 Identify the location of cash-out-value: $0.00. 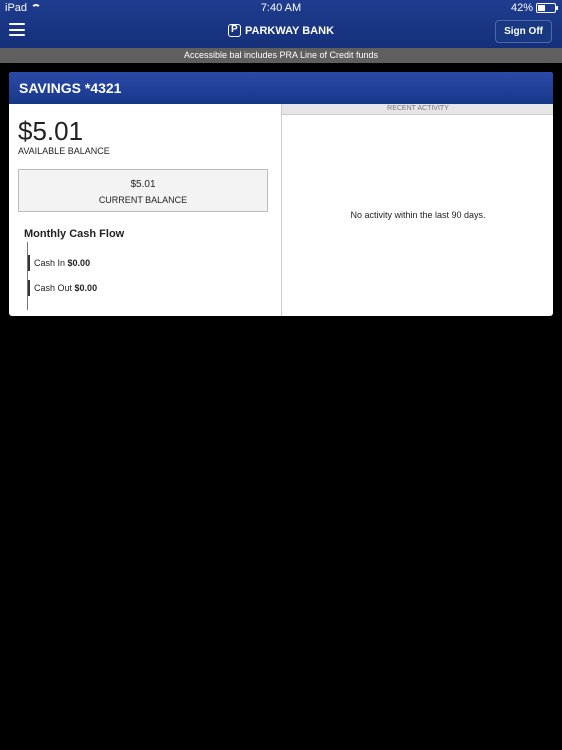
(86, 288).